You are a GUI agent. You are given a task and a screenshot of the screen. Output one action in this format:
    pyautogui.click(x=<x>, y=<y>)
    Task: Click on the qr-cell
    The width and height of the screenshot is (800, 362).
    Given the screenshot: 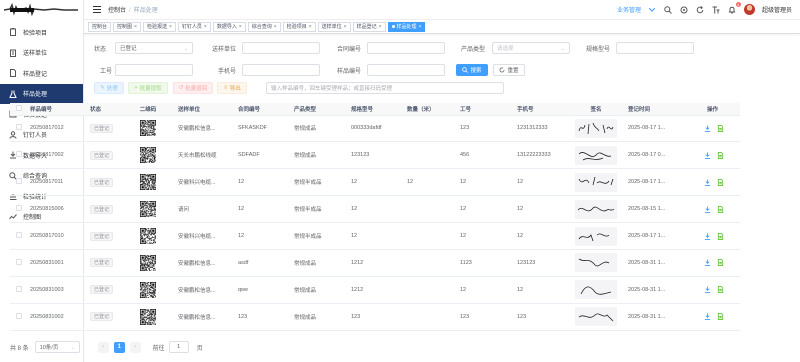 What is the action you would take?
    pyautogui.click(x=148, y=290)
    